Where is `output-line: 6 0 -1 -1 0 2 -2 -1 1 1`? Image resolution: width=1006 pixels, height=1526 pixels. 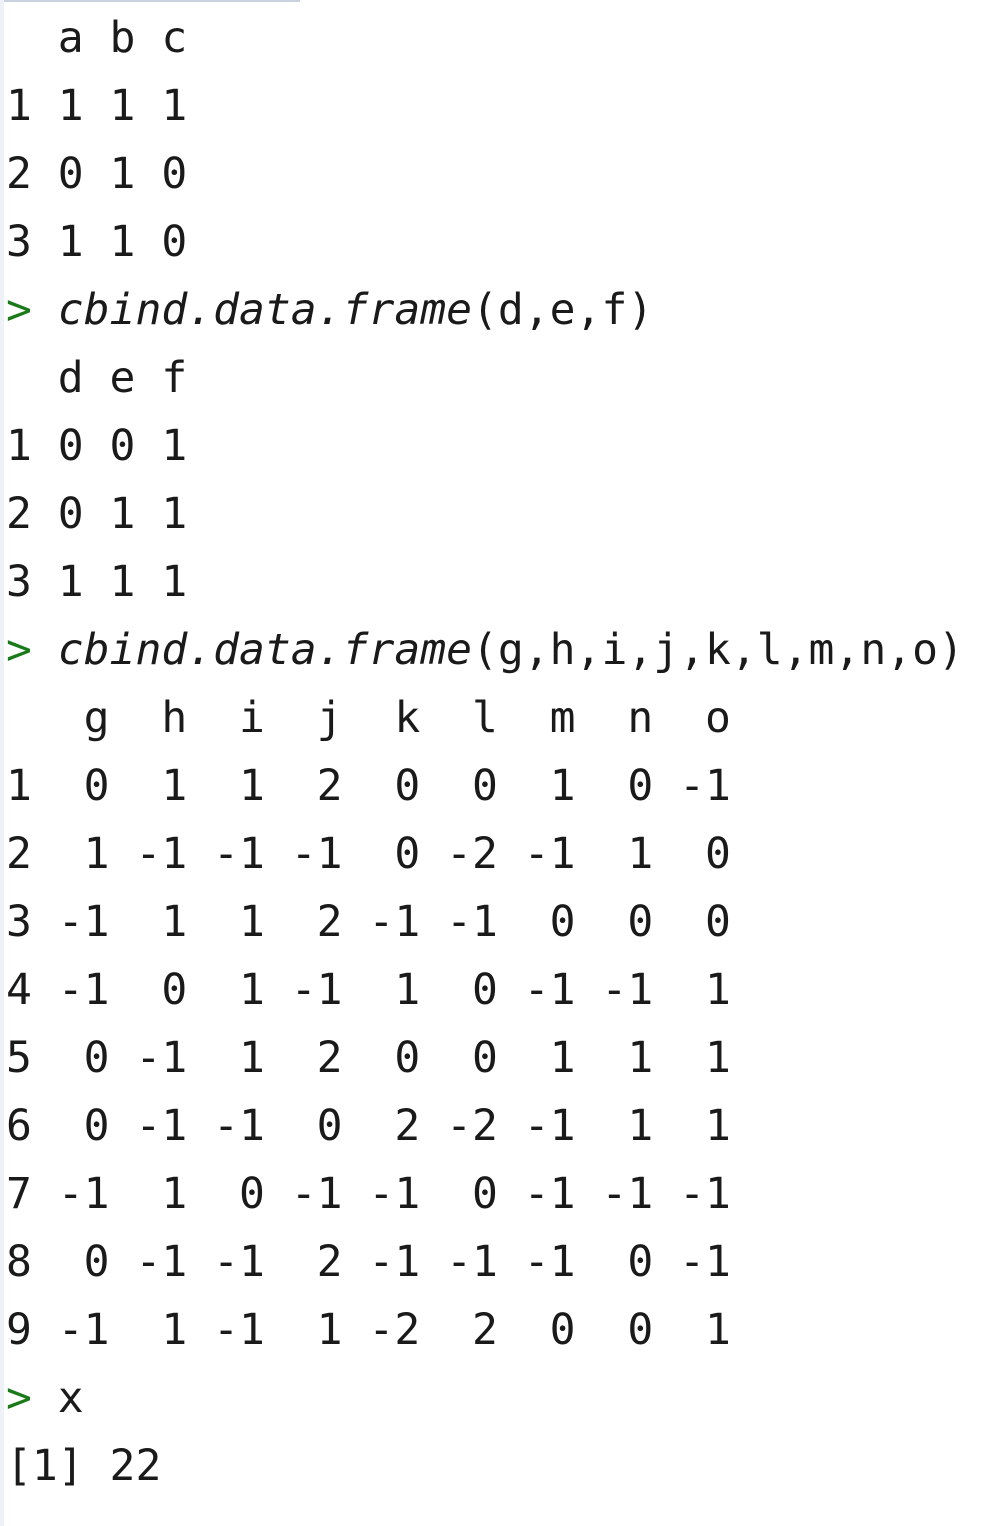
output-line: 6 0 -1 -1 0 2 -2 -1 1 1 is located at coordinates (368, 1126).